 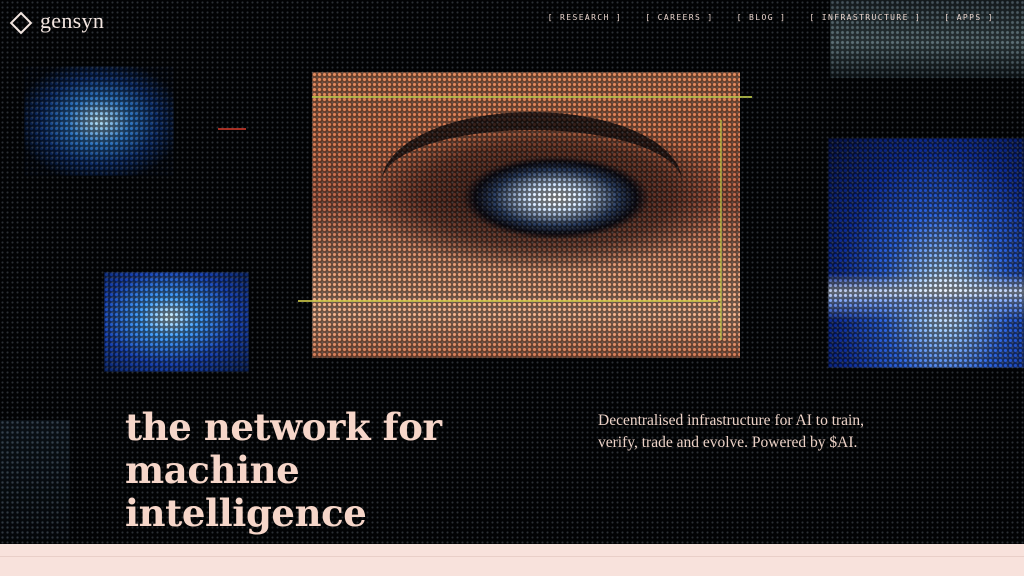 I want to click on diamond-logo-icon, so click(x=19, y=21).